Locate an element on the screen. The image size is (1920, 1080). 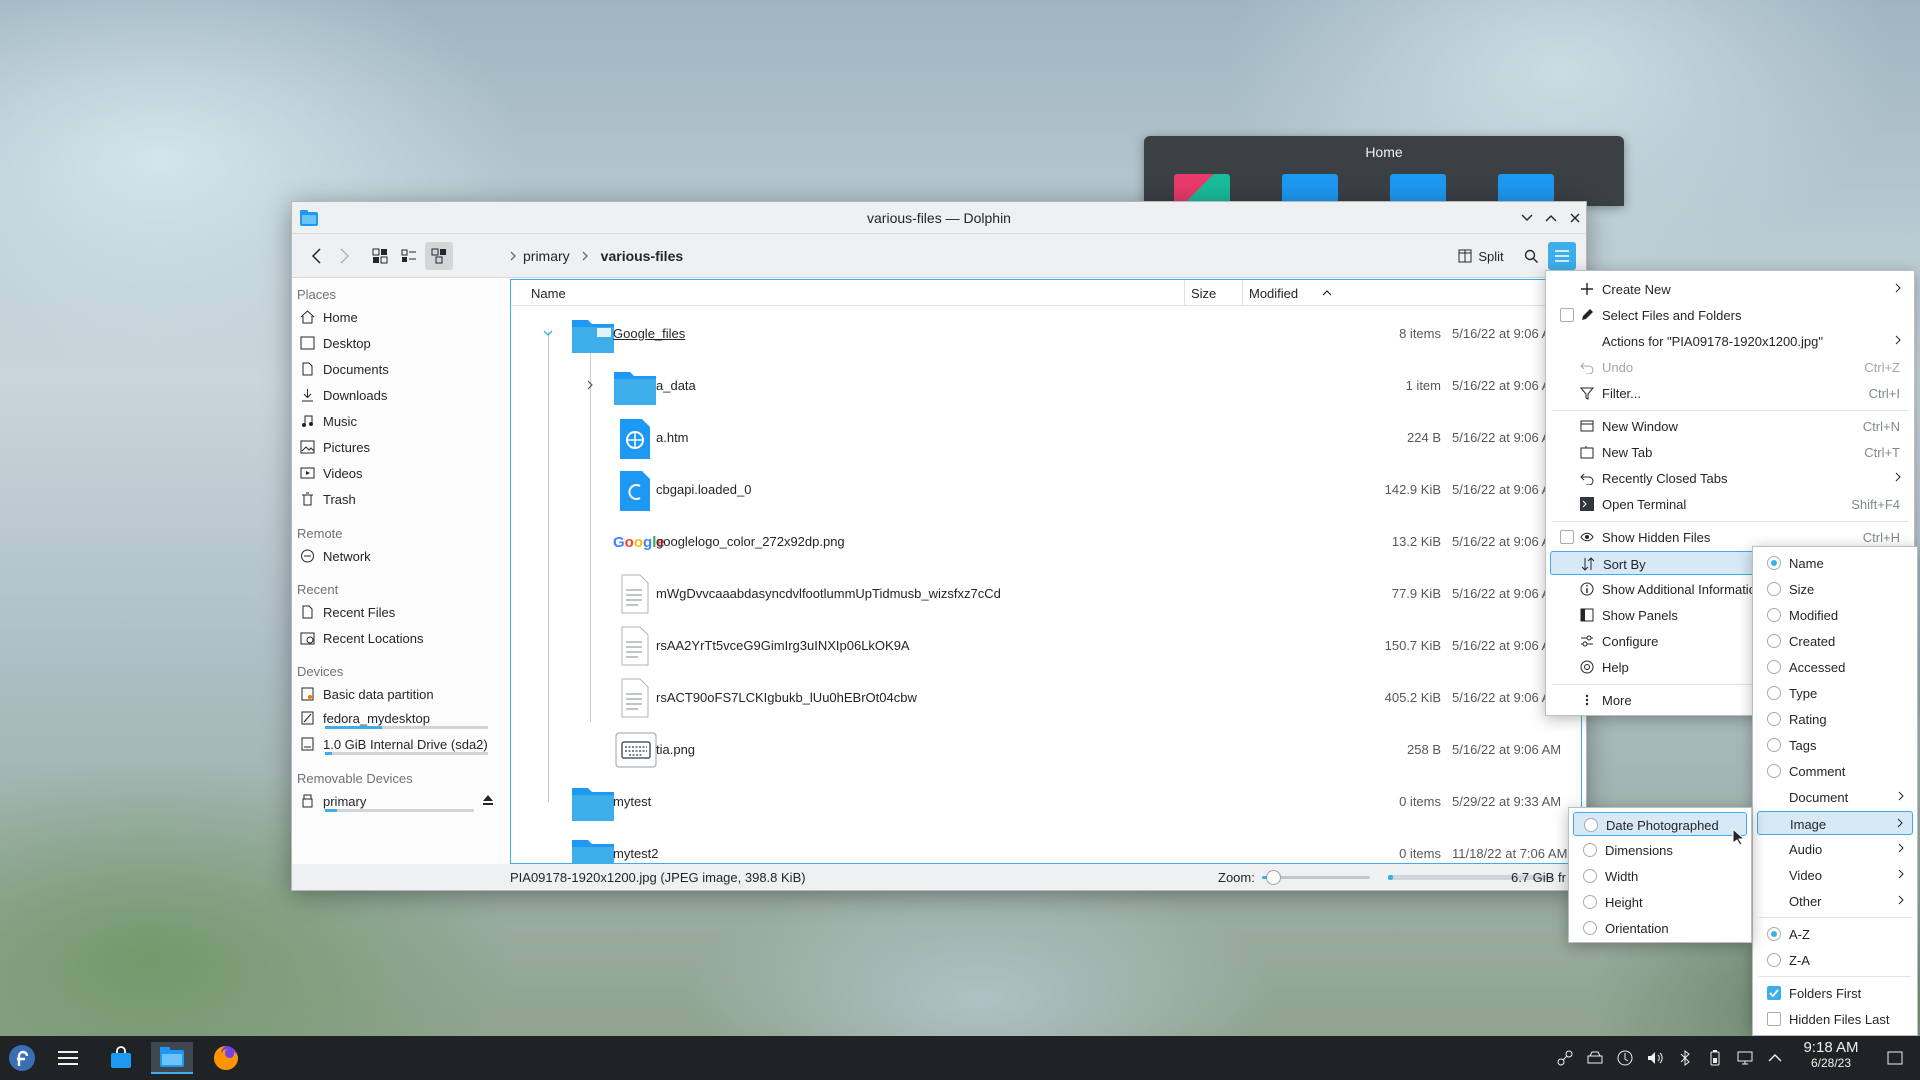
digital-clock: 9:18 AM 6/28/23 is located at coordinates (1831, 1054).